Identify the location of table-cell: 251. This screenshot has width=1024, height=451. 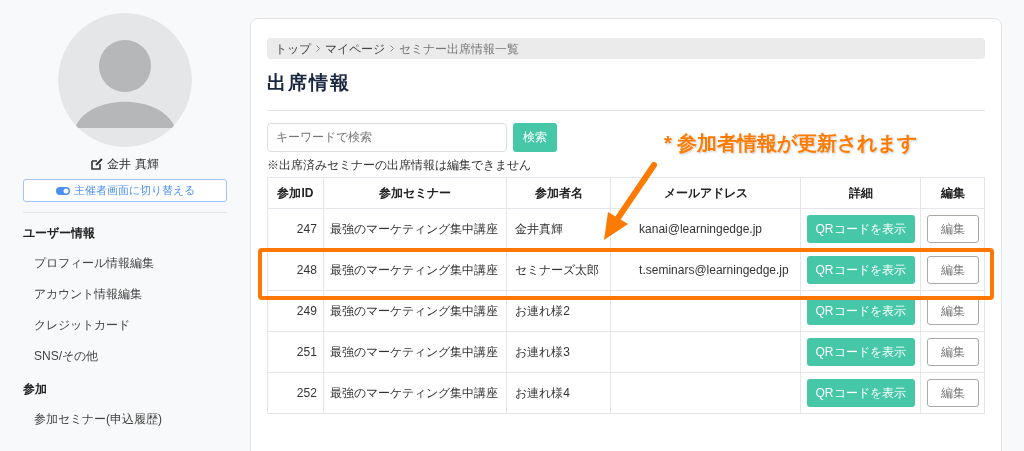
(295, 351).